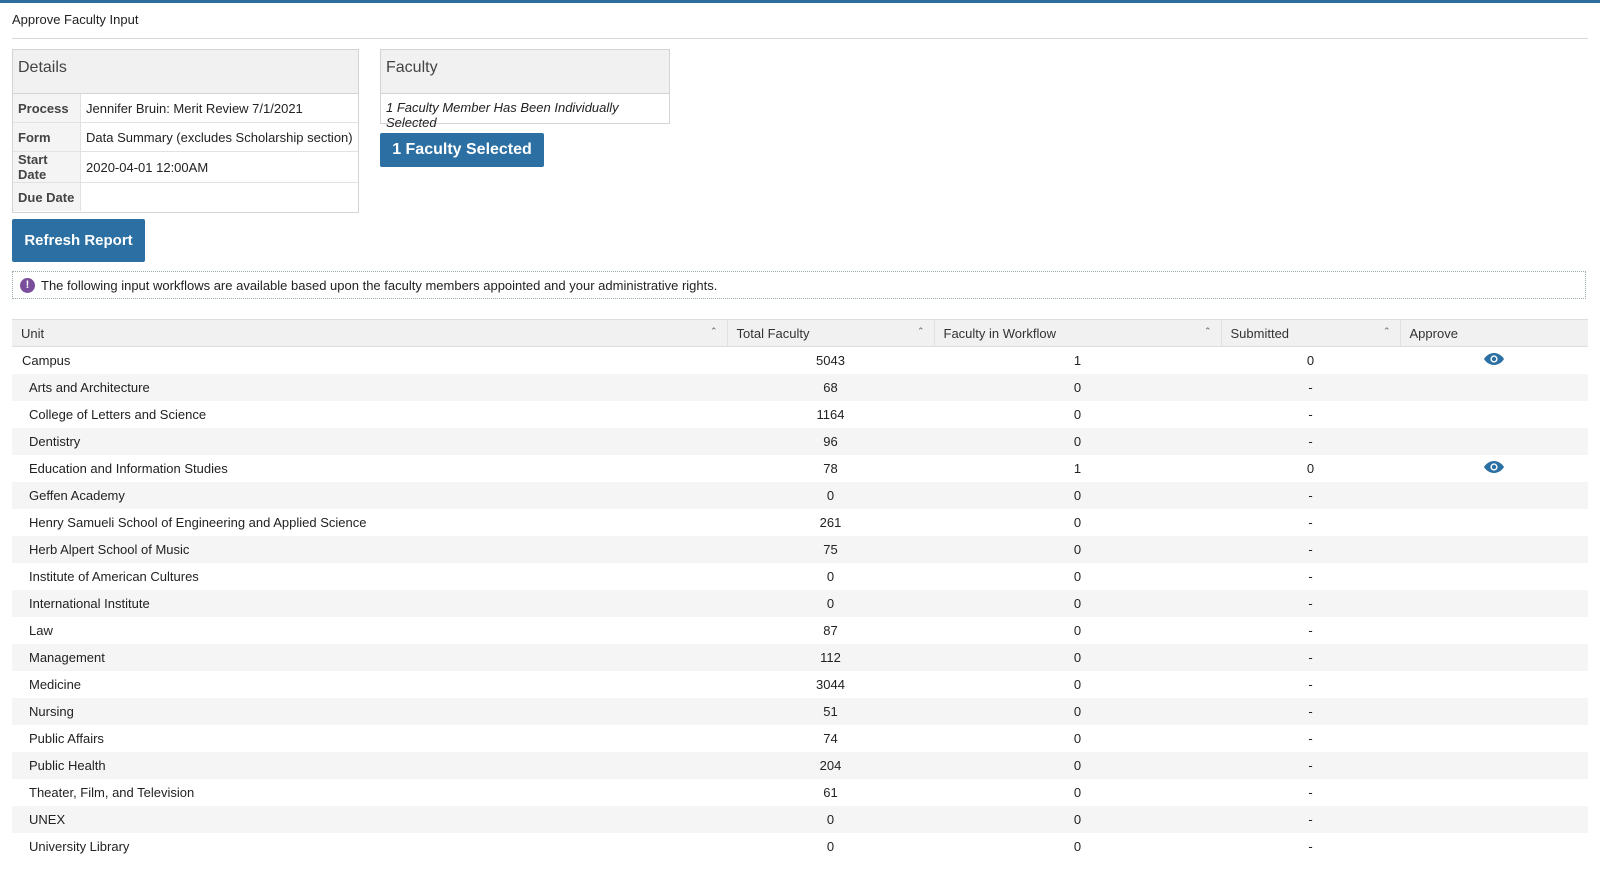  Describe the element at coordinates (185, 72) in the screenshot. I see `details-heading: Details` at that location.